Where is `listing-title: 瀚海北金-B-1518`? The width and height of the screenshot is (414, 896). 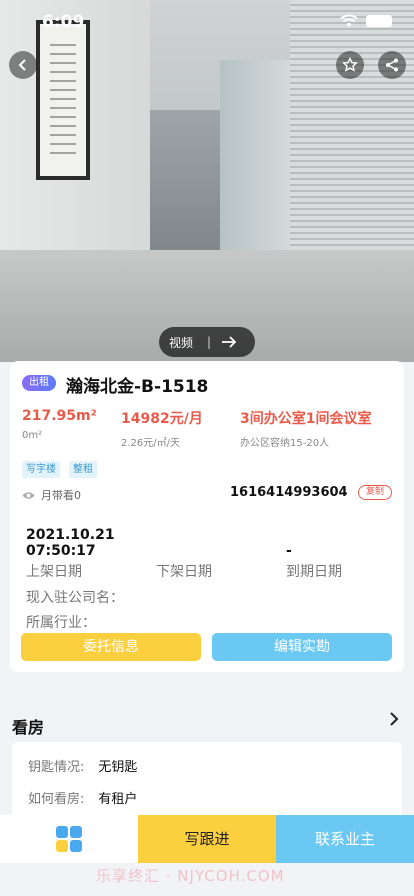 listing-title: 瀚海北金-B-1518 is located at coordinates (137, 387).